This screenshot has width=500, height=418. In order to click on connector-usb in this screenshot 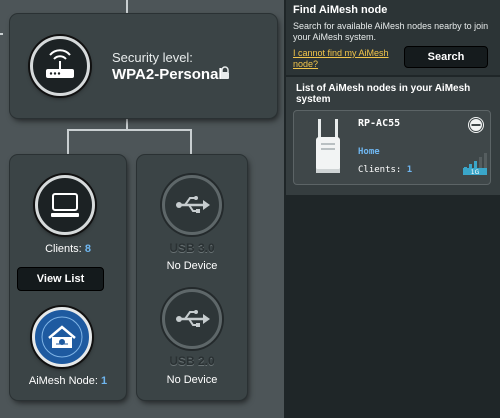, I will do `click(191, 142)`.